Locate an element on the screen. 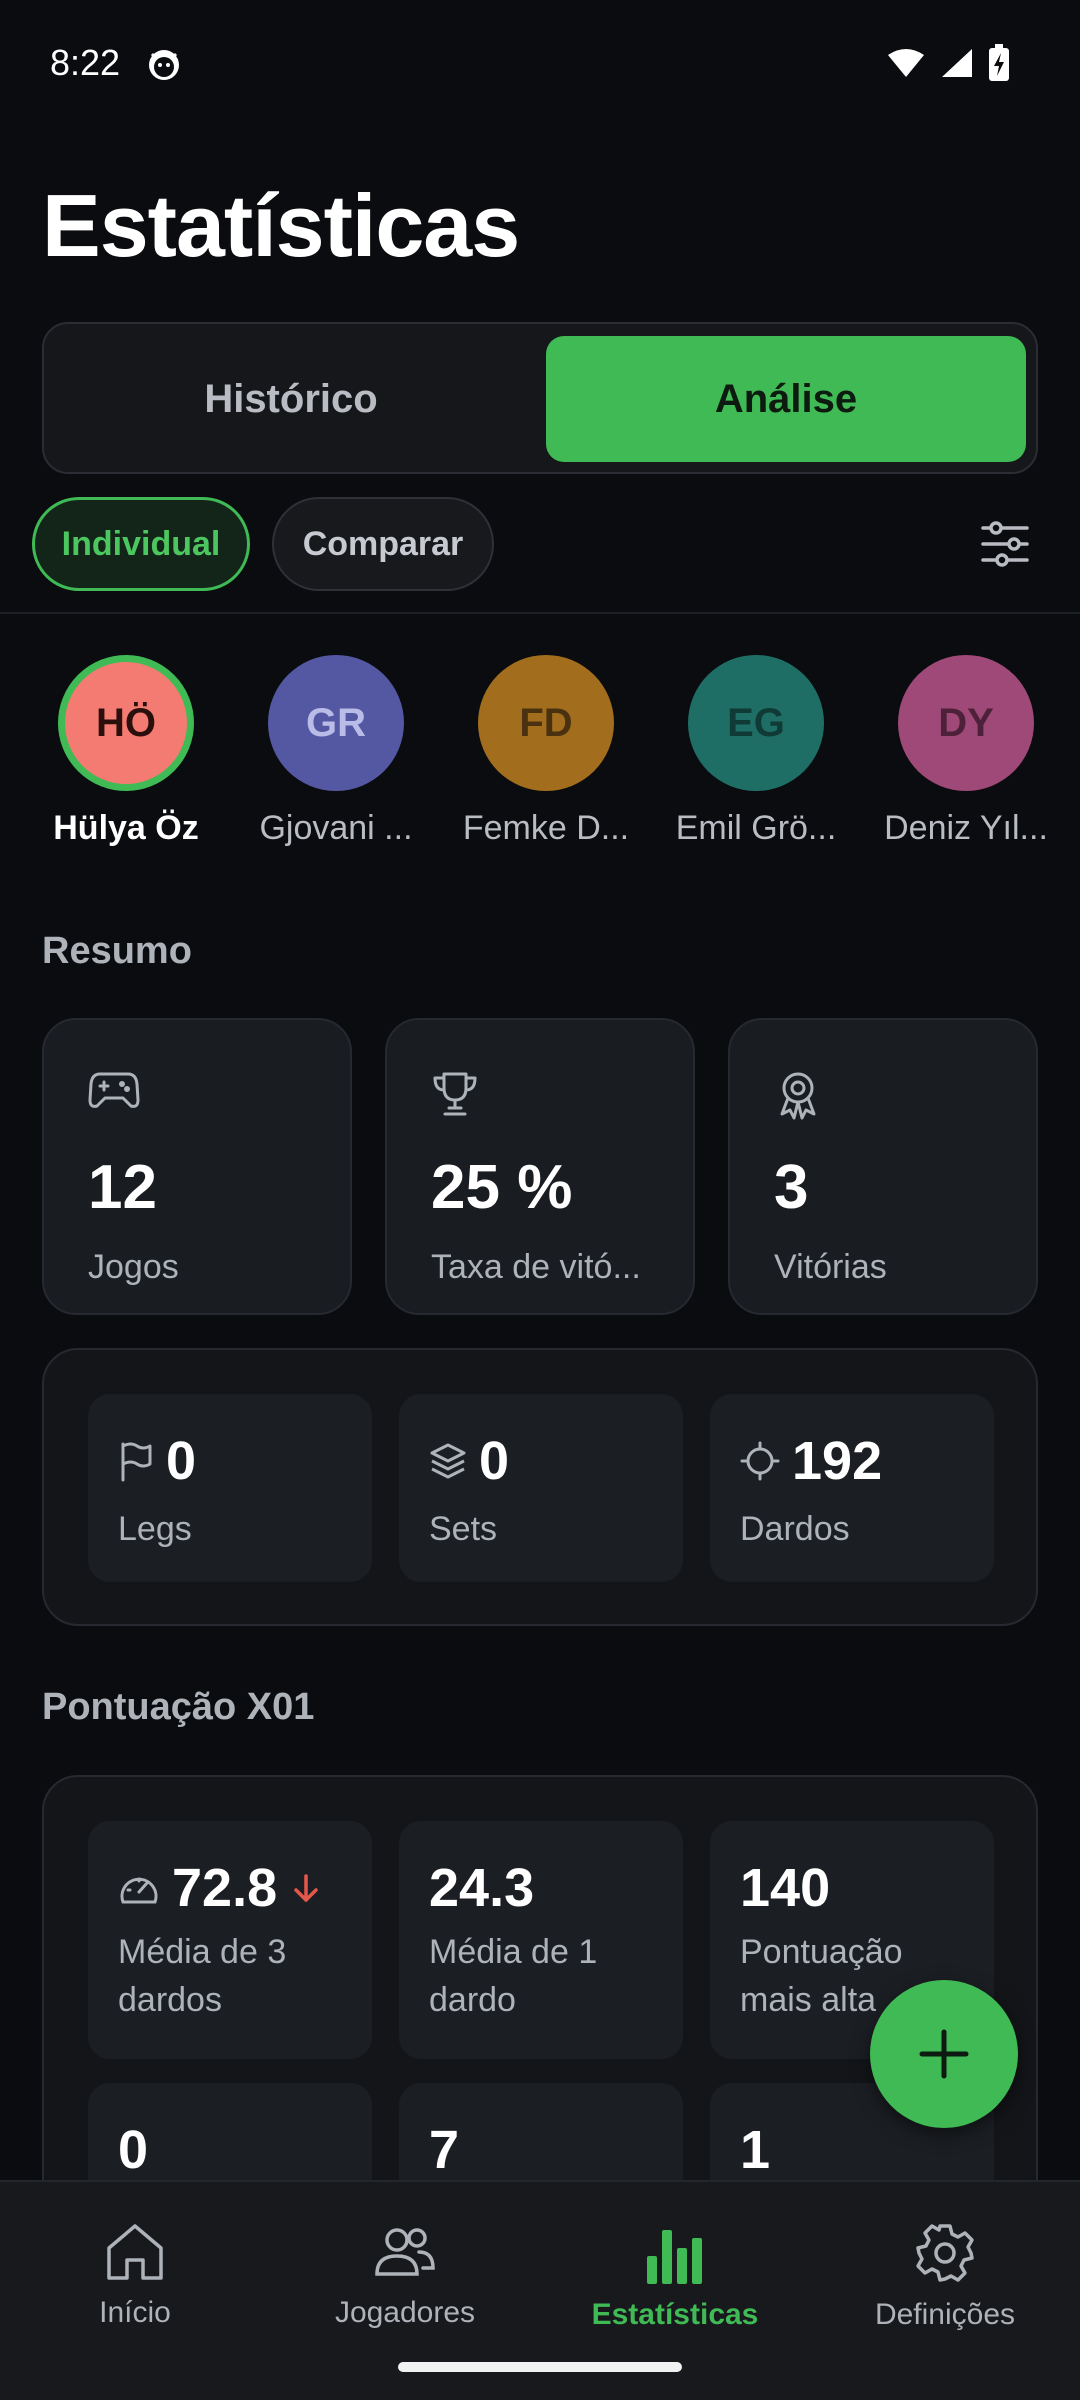 The width and height of the screenshot is (1080, 2400). nav-home: Início is located at coordinates (135, 2276).